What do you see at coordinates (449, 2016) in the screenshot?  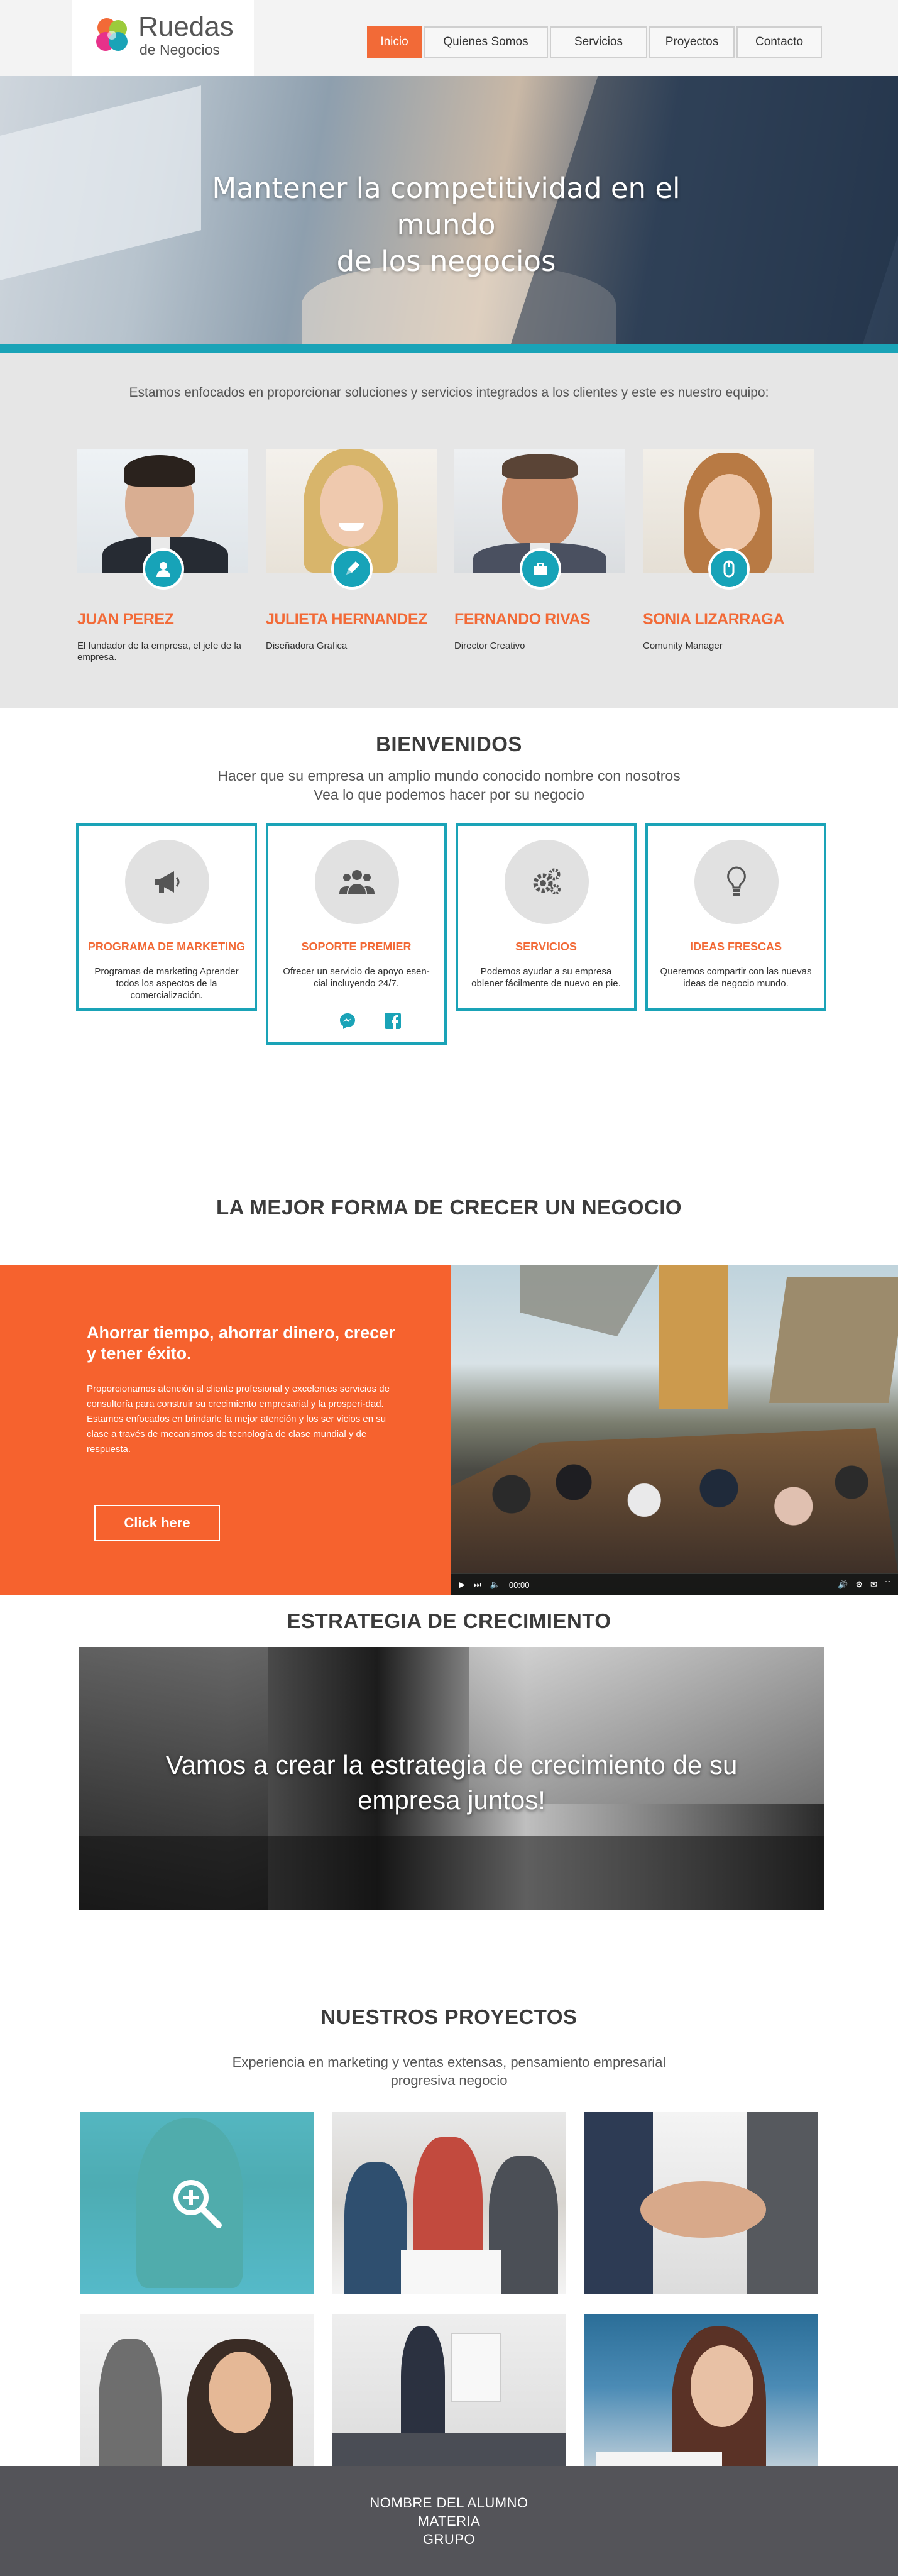 I see `projects-title: NUESTROS PROYECTOS` at bounding box center [449, 2016].